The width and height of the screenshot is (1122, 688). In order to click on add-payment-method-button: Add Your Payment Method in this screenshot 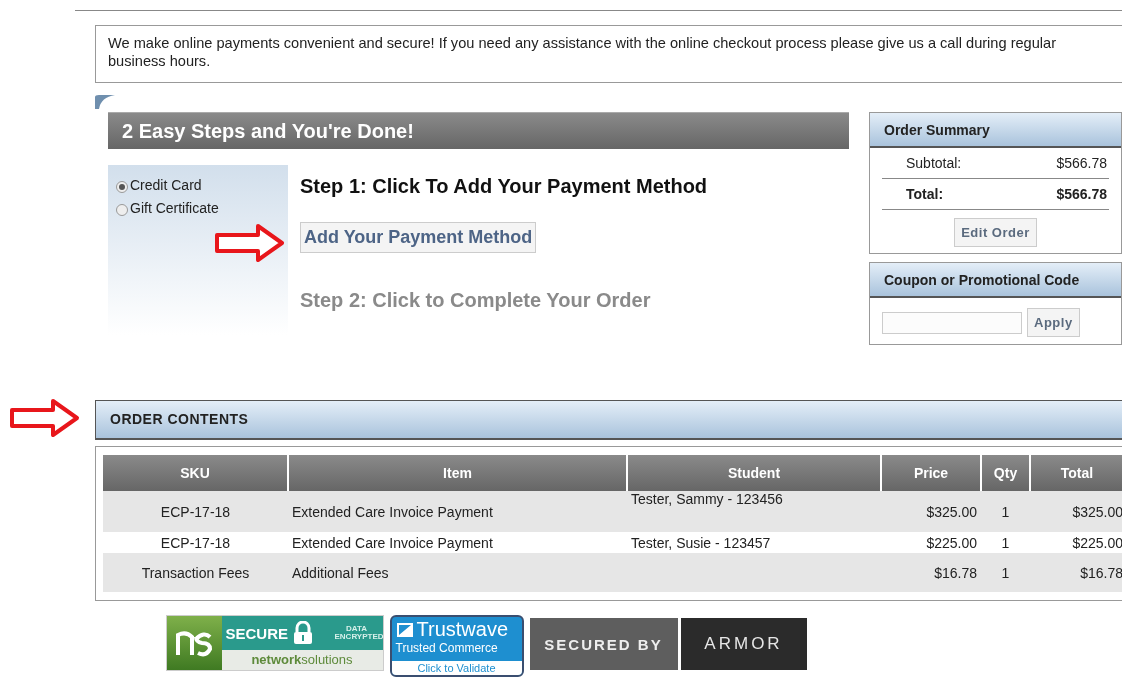, I will do `click(418, 237)`.